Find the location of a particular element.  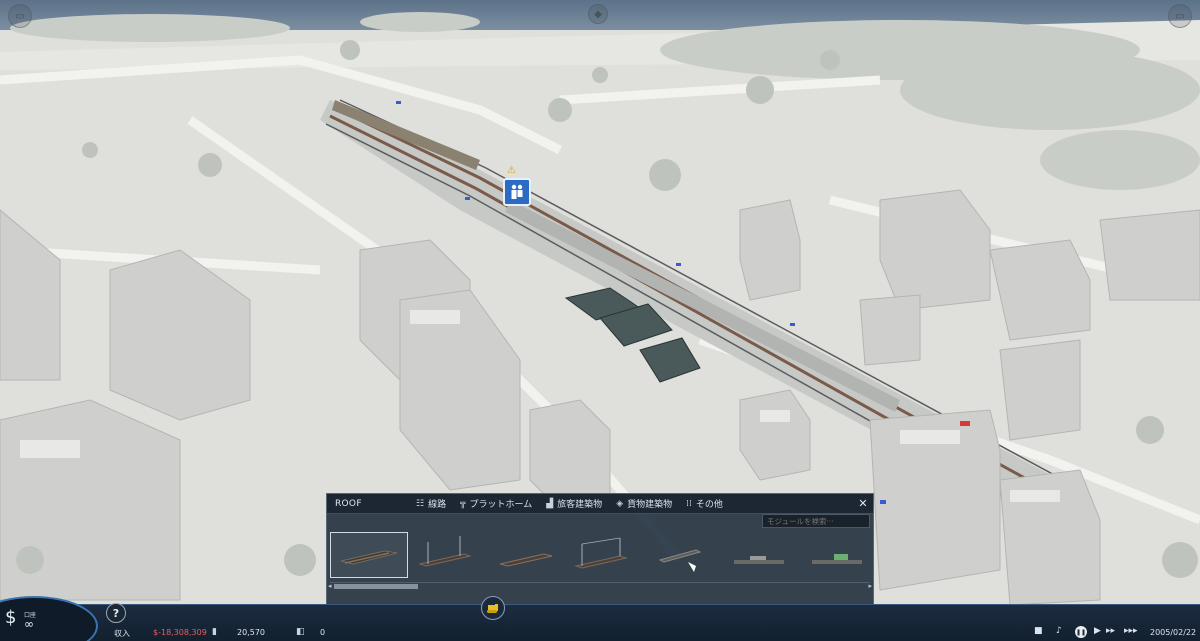

scroll-right-icon: ▸ is located at coordinates (870, 586).